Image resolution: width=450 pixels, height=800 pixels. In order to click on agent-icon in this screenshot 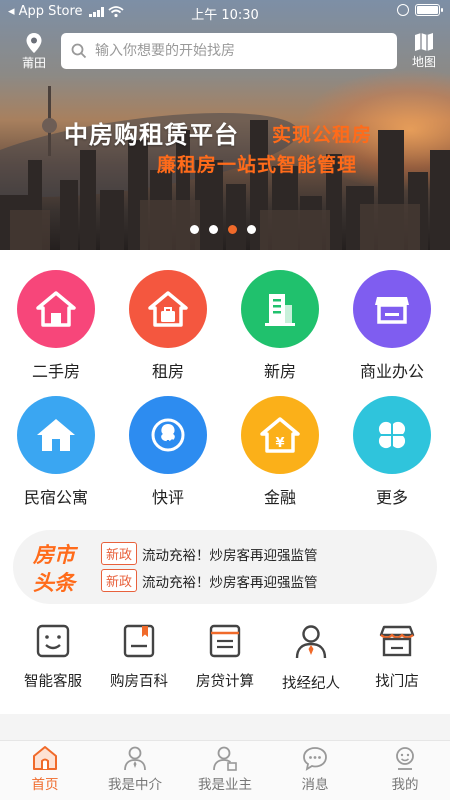, I will do `click(311, 642)`.